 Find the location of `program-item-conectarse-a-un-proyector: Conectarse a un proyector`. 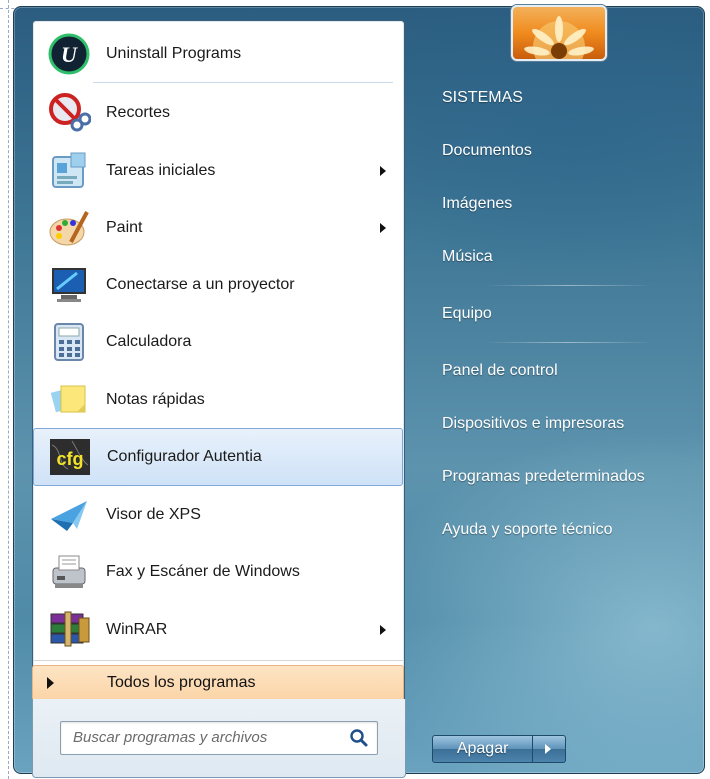

program-item-conectarse-a-un-proyector: Conectarse a un proyector is located at coordinates (218, 285).